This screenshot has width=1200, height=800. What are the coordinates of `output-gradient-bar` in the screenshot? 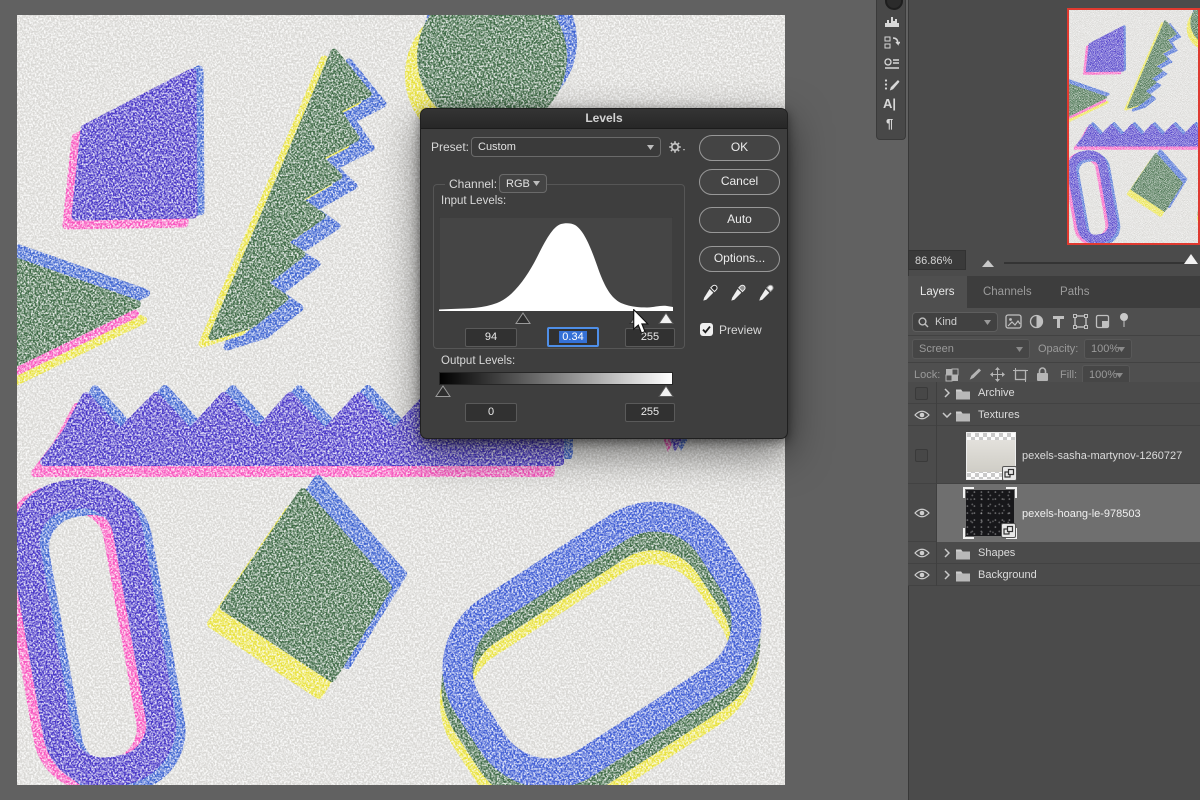 It's located at (556, 378).